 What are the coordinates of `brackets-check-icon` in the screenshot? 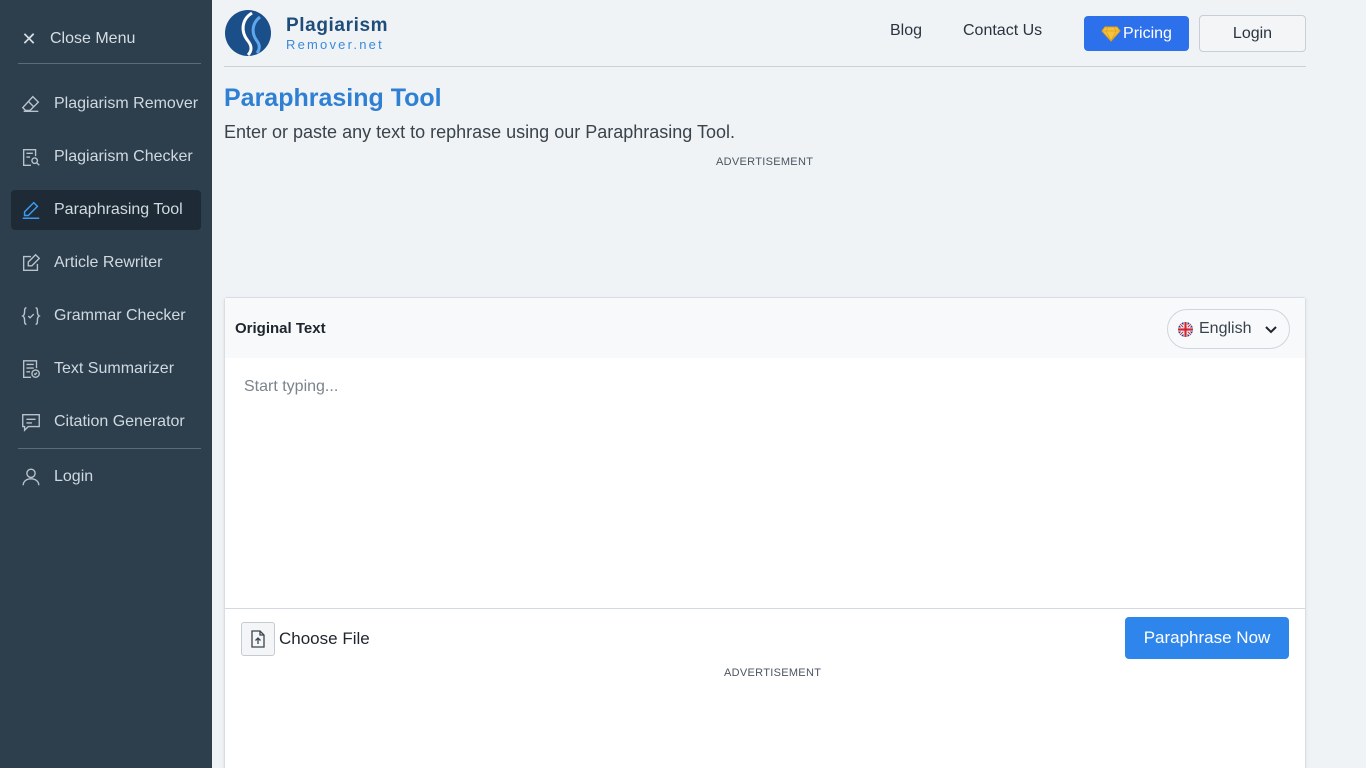 It's located at (31, 316).